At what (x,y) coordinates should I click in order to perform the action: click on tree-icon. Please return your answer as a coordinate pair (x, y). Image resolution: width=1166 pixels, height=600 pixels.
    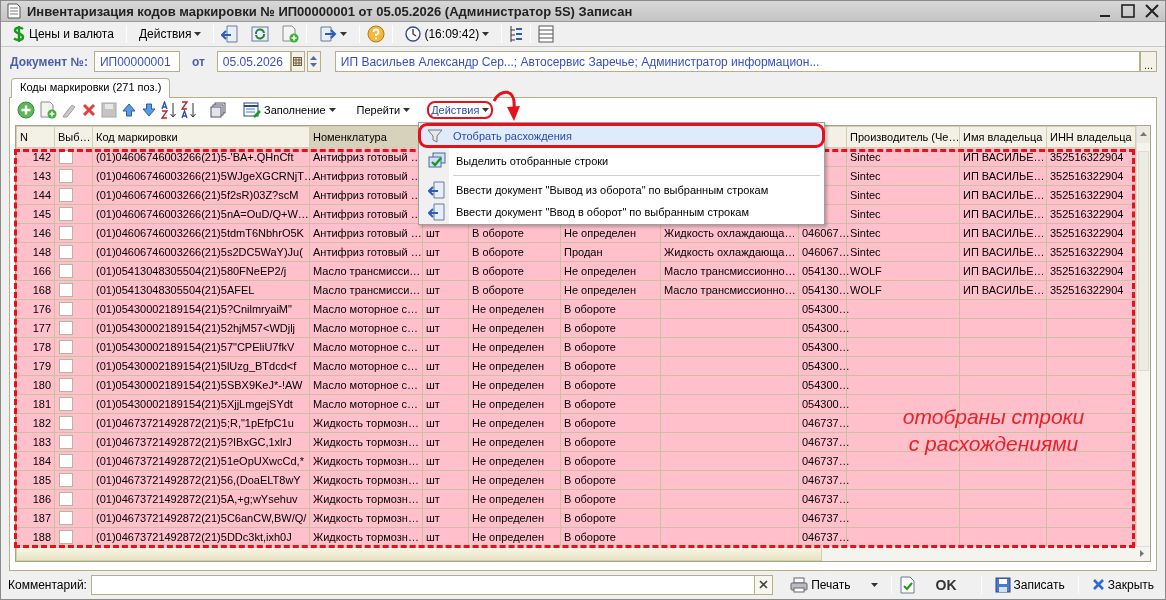
    Looking at the image, I should click on (516, 34).